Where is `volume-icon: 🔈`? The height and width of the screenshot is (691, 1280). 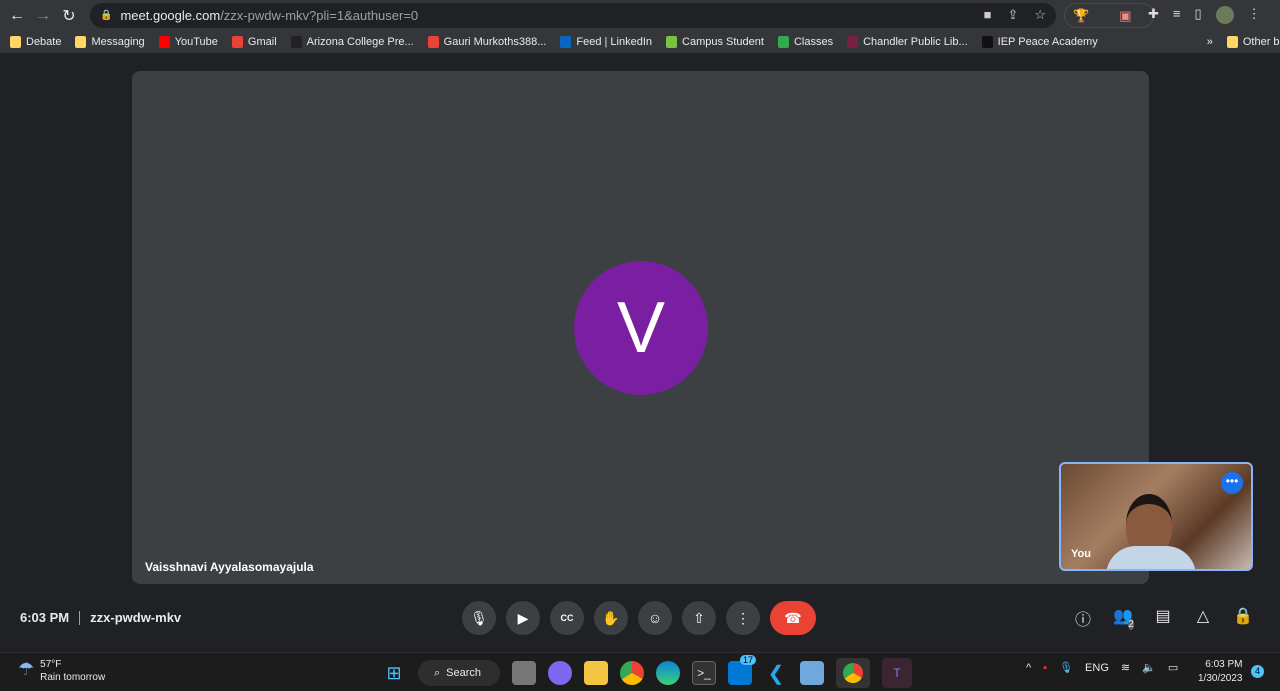 volume-icon: 🔈 is located at coordinates (1149, 667).